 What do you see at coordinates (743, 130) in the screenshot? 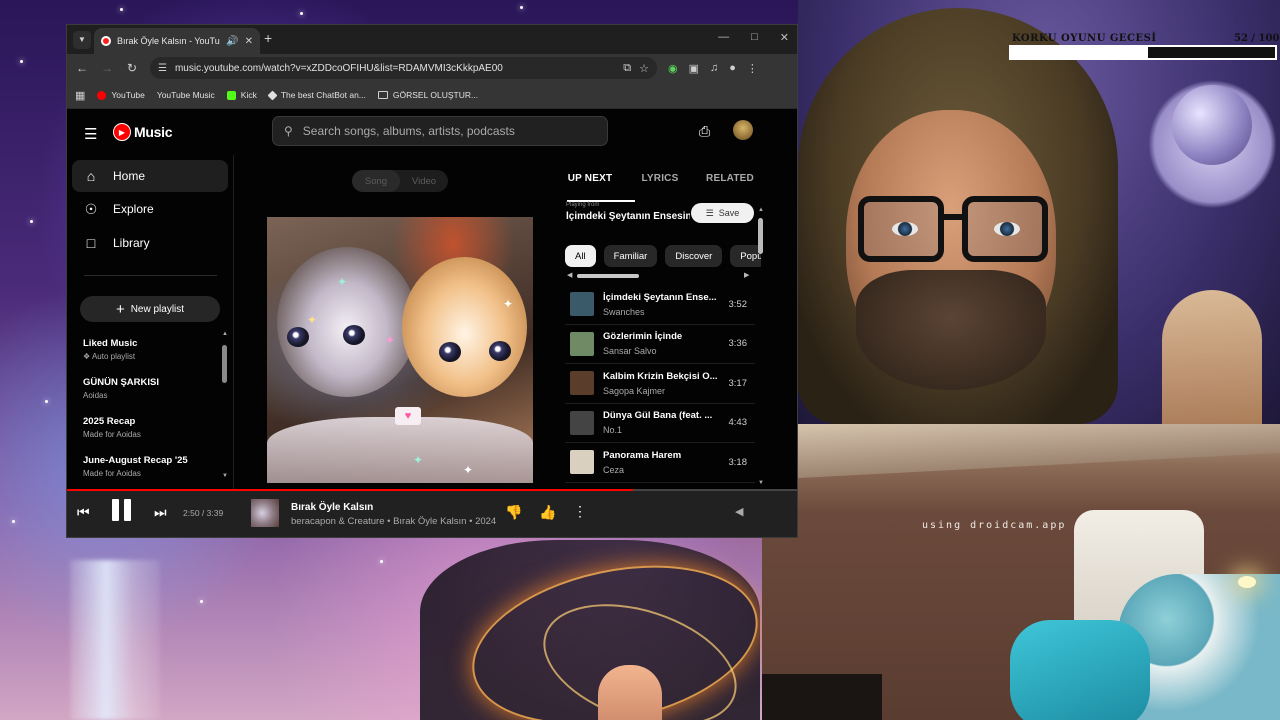
I see `avatar` at bounding box center [743, 130].